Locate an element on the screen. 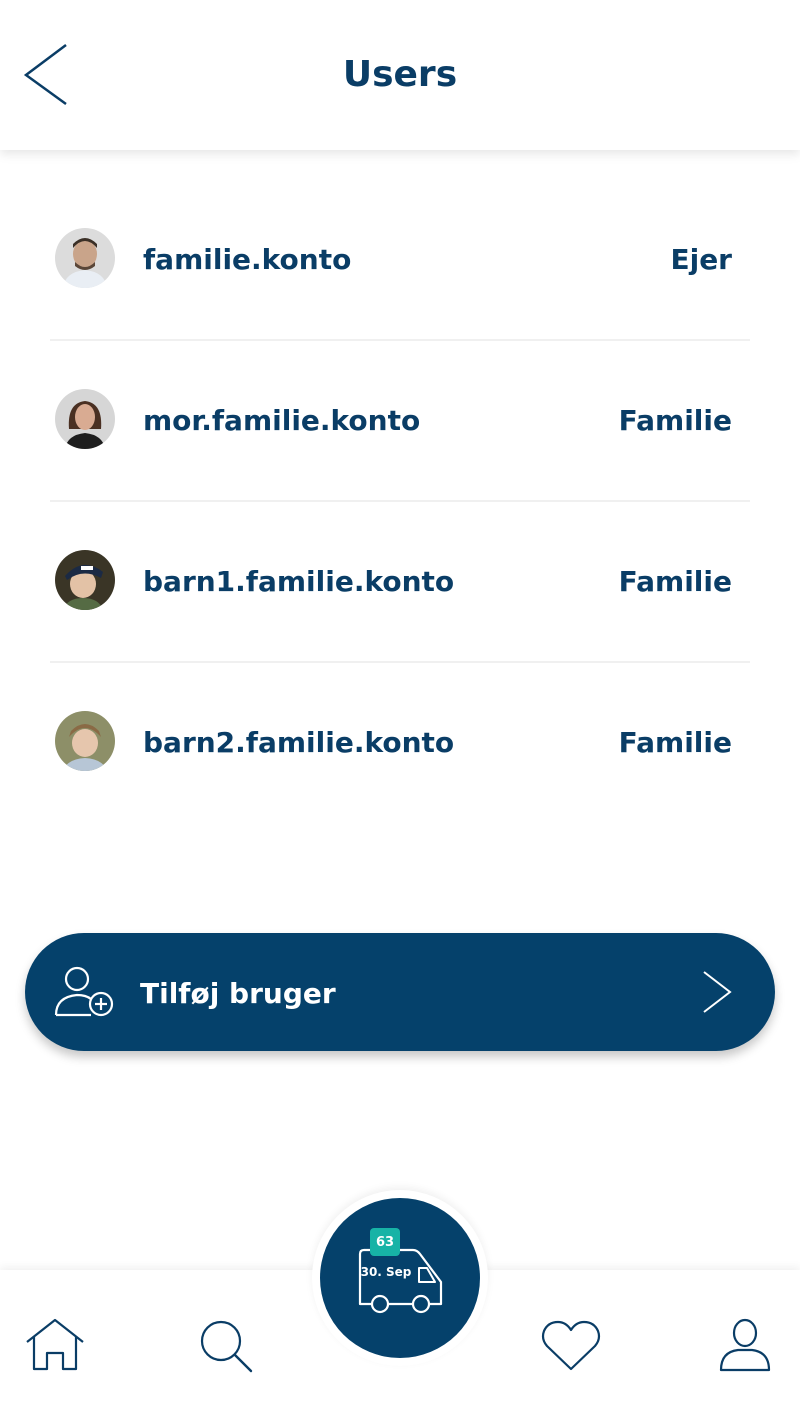  nav-profile-button is located at coordinates (745, 1348).